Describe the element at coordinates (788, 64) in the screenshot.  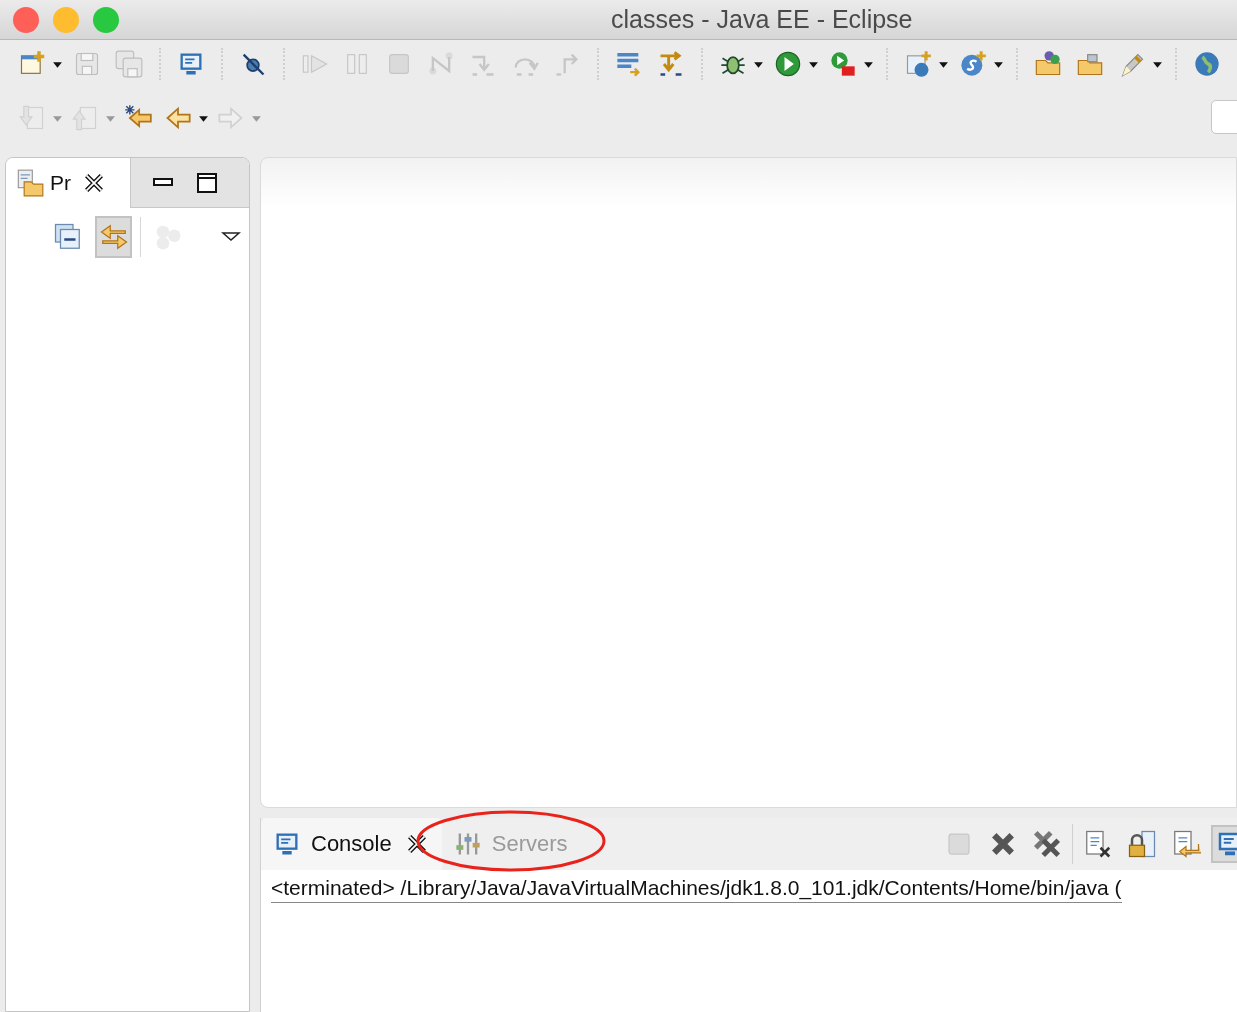
I see `play-icon` at that location.